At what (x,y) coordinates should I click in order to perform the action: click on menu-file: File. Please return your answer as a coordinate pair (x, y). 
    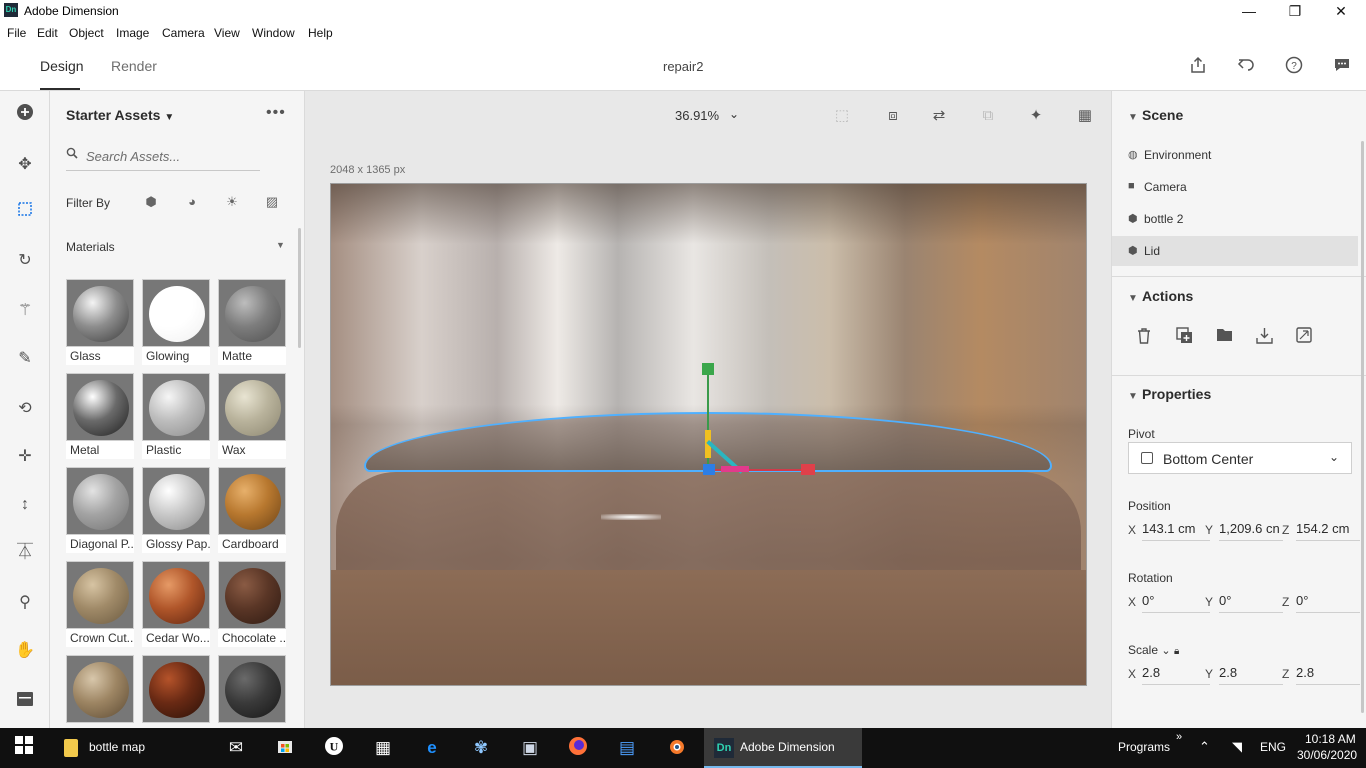
    Looking at the image, I should click on (16, 33).